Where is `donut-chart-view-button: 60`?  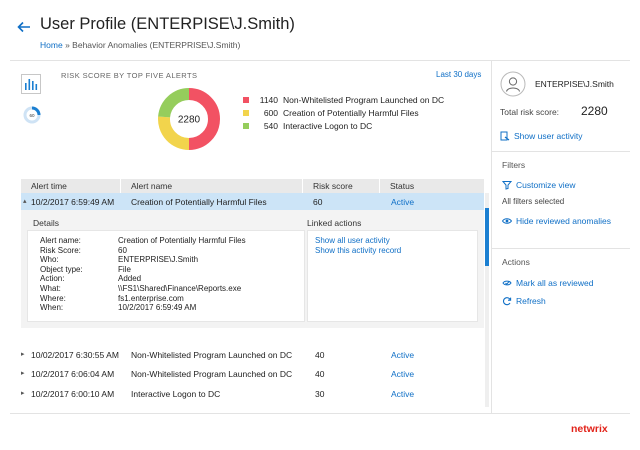
donut-chart-view-button: 60 is located at coordinates (31, 114).